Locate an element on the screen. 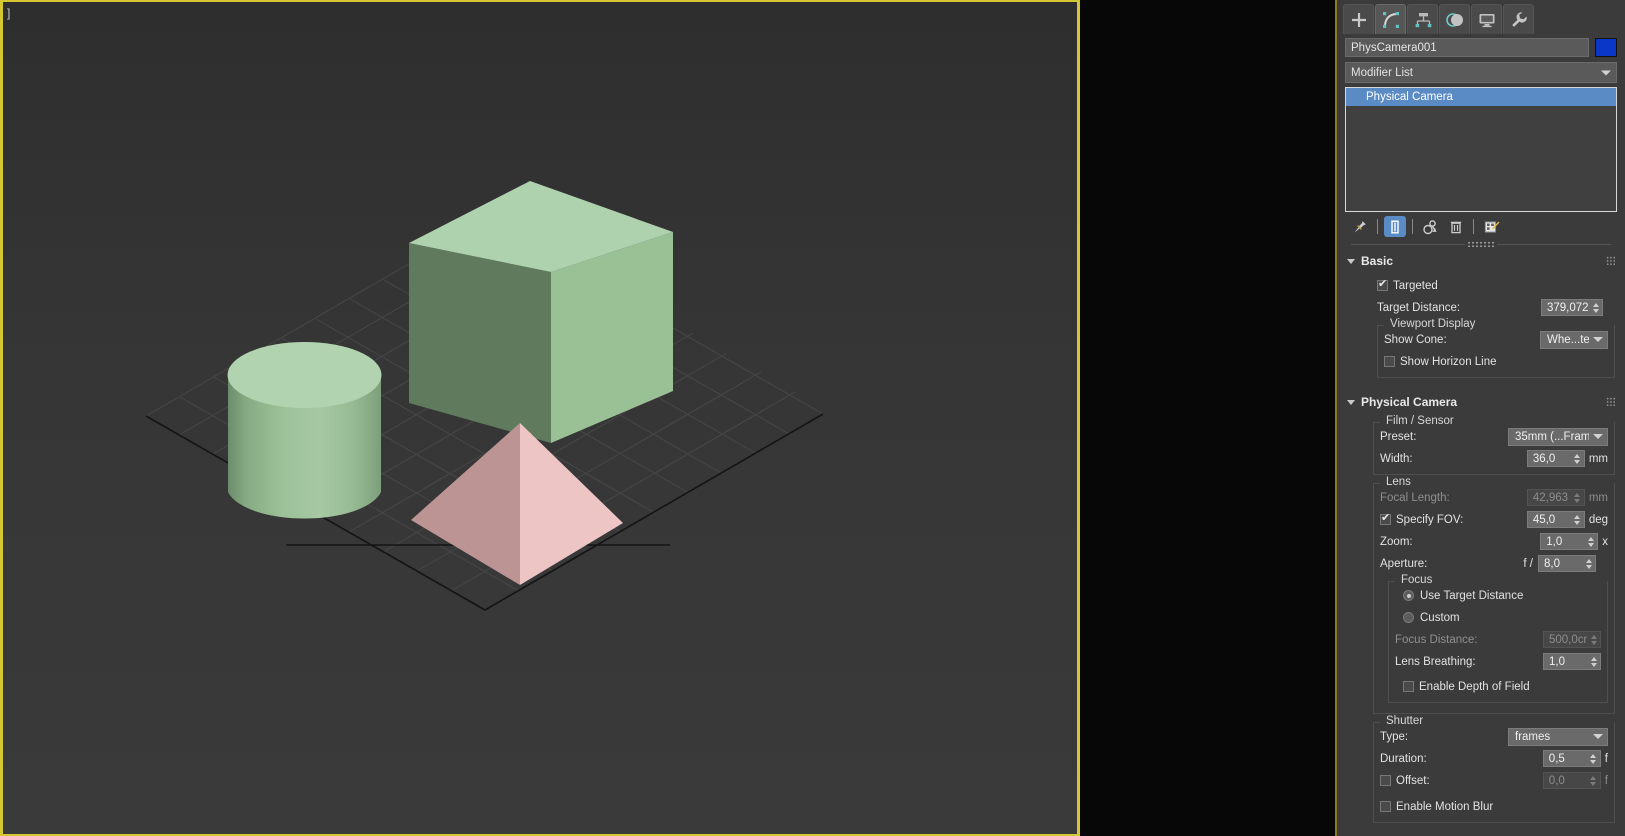 The image size is (1625, 836). targeted-checkbox is located at coordinates (1382, 284).